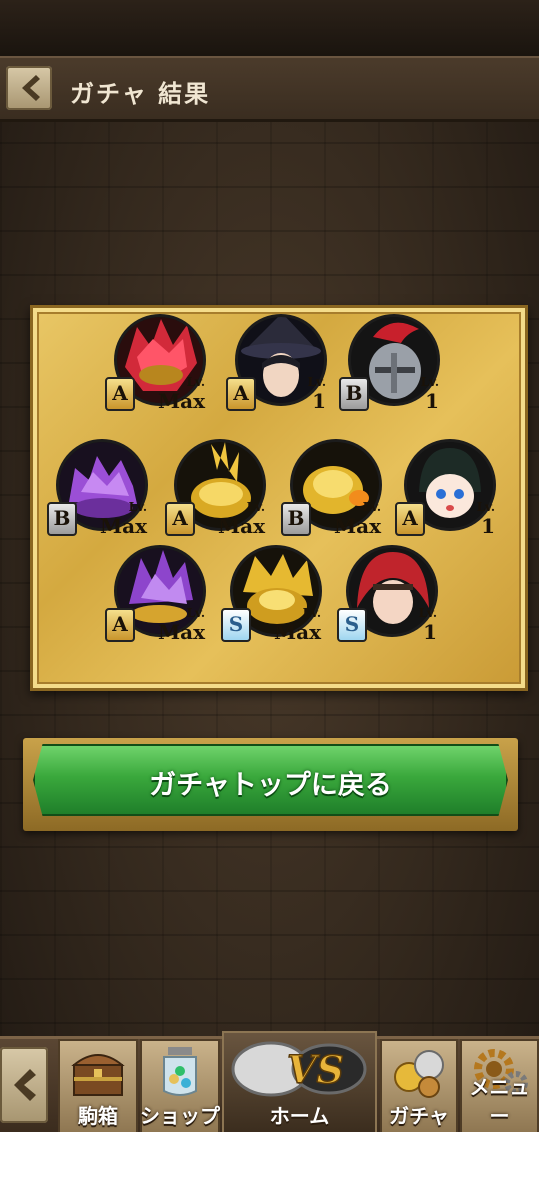  I want to click on coins-icon, so click(419, 1074).